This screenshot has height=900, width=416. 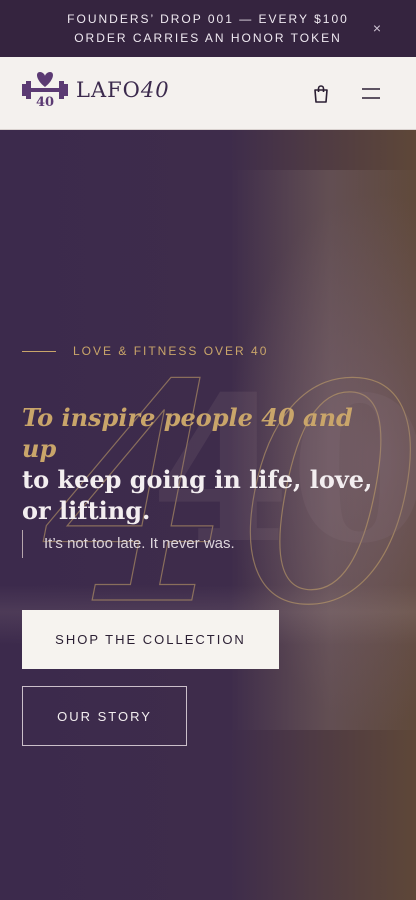 What do you see at coordinates (139, 543) in the screenshot?
I see `hero-quote: It’s not too late. It never was.` at bounding box center [139, 543].